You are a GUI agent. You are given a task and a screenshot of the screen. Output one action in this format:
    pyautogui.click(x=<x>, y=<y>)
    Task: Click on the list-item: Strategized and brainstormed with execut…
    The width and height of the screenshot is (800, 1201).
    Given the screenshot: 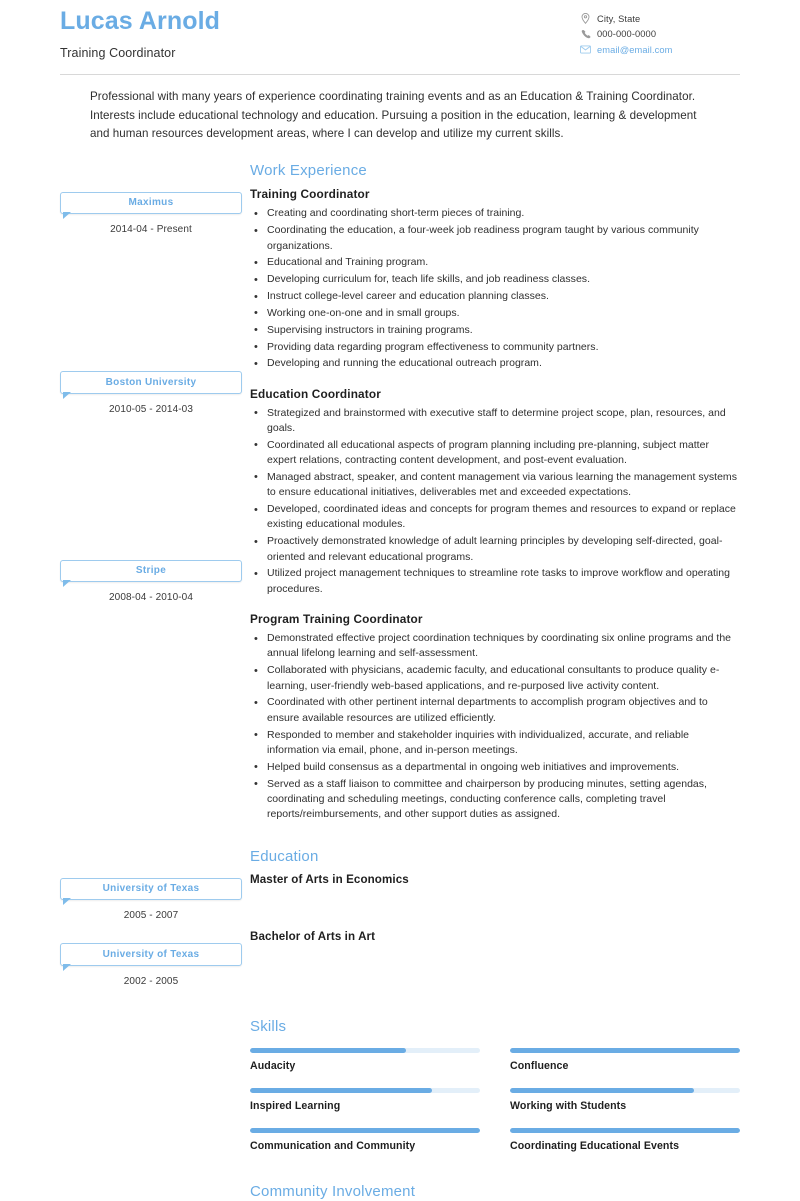 What is the action you would take?
    pyautogui.click(x=495, y=421)
    